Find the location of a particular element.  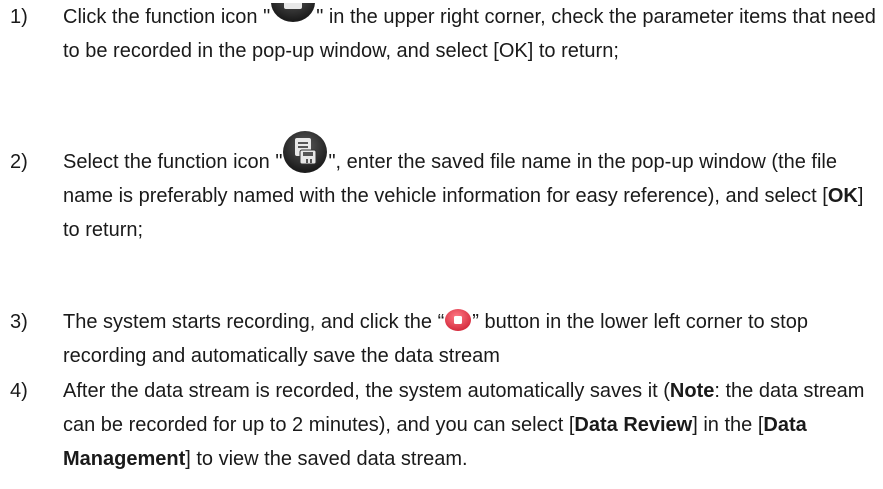

step-number: 2) is located at coordinates (19, 162).